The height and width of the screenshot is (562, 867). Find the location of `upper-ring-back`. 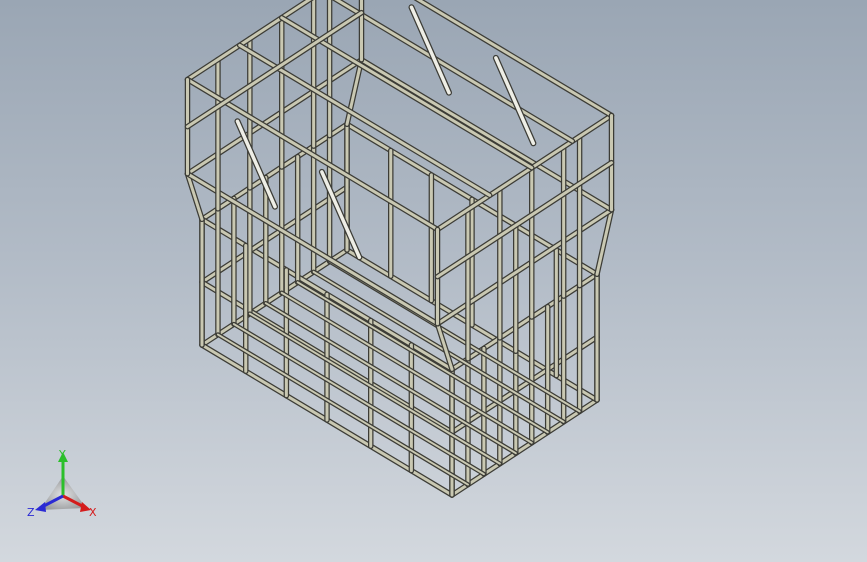

upper-ring-back is located at coordinates (274, 117).